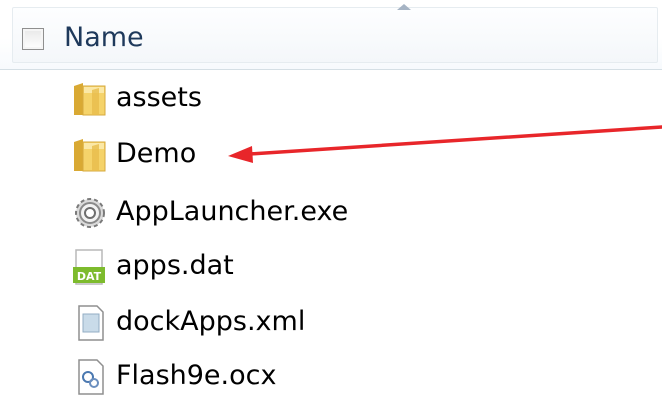 This screenshot has width=662, height=398. I want to click on file-name: Demo, so click(156, 153).